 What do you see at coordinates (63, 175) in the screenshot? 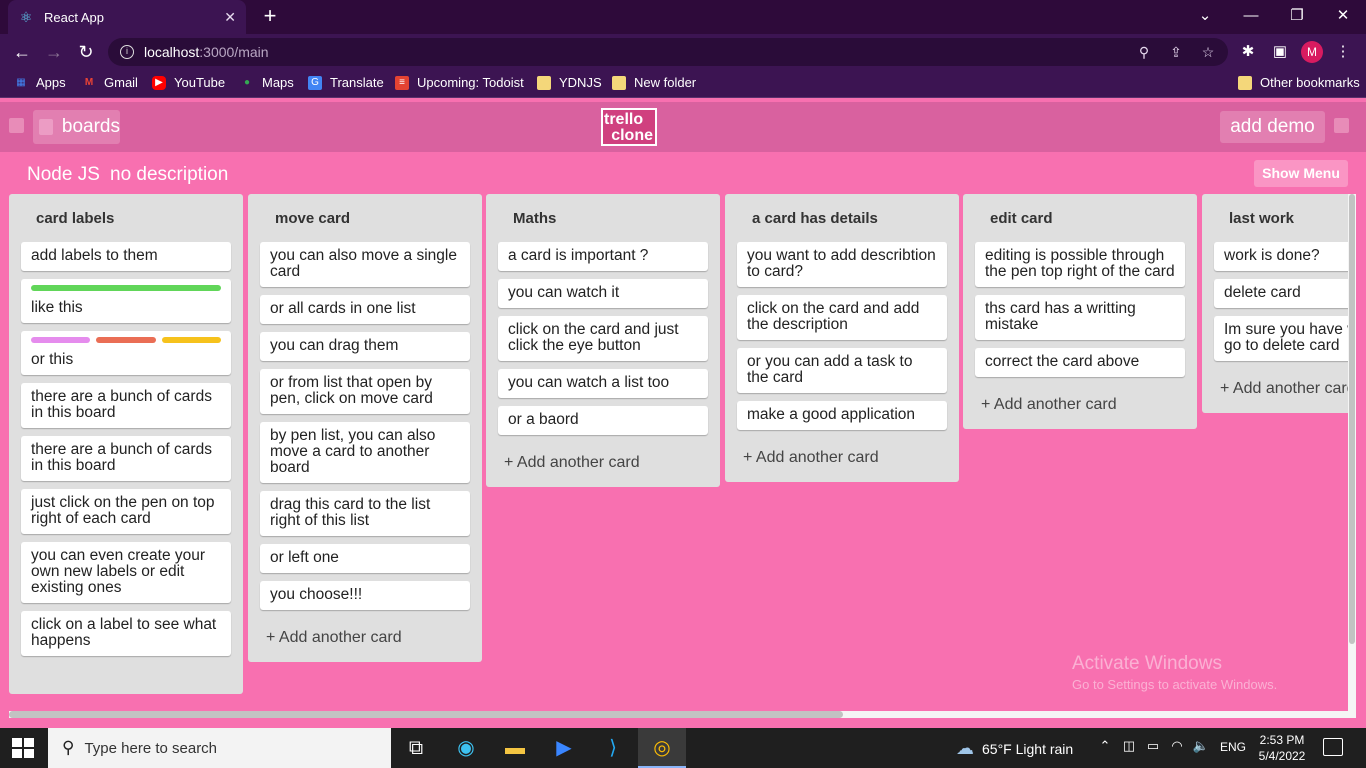
I see `board-name: Node JS` at bounding box center [63, 175].